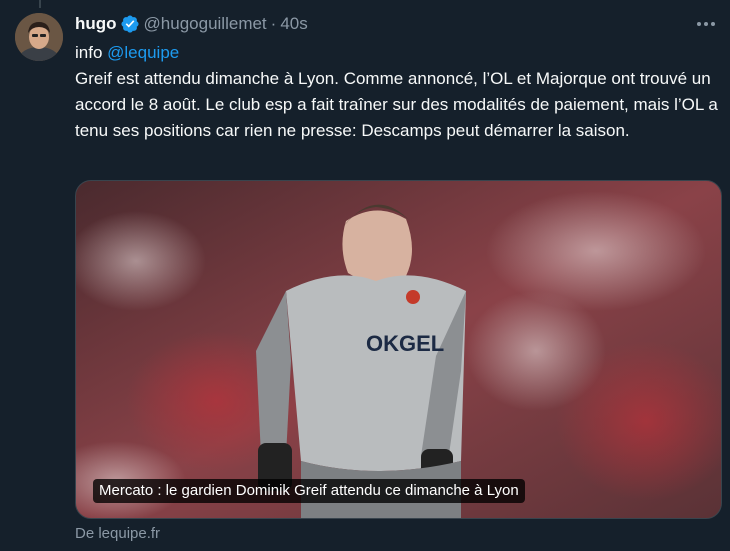 The height and width of the screenshot is (551, 730). What do you see at coordinates (40, 4) in the screenshot?
I see `thread-connector-line` at bounding box center [40, 4].